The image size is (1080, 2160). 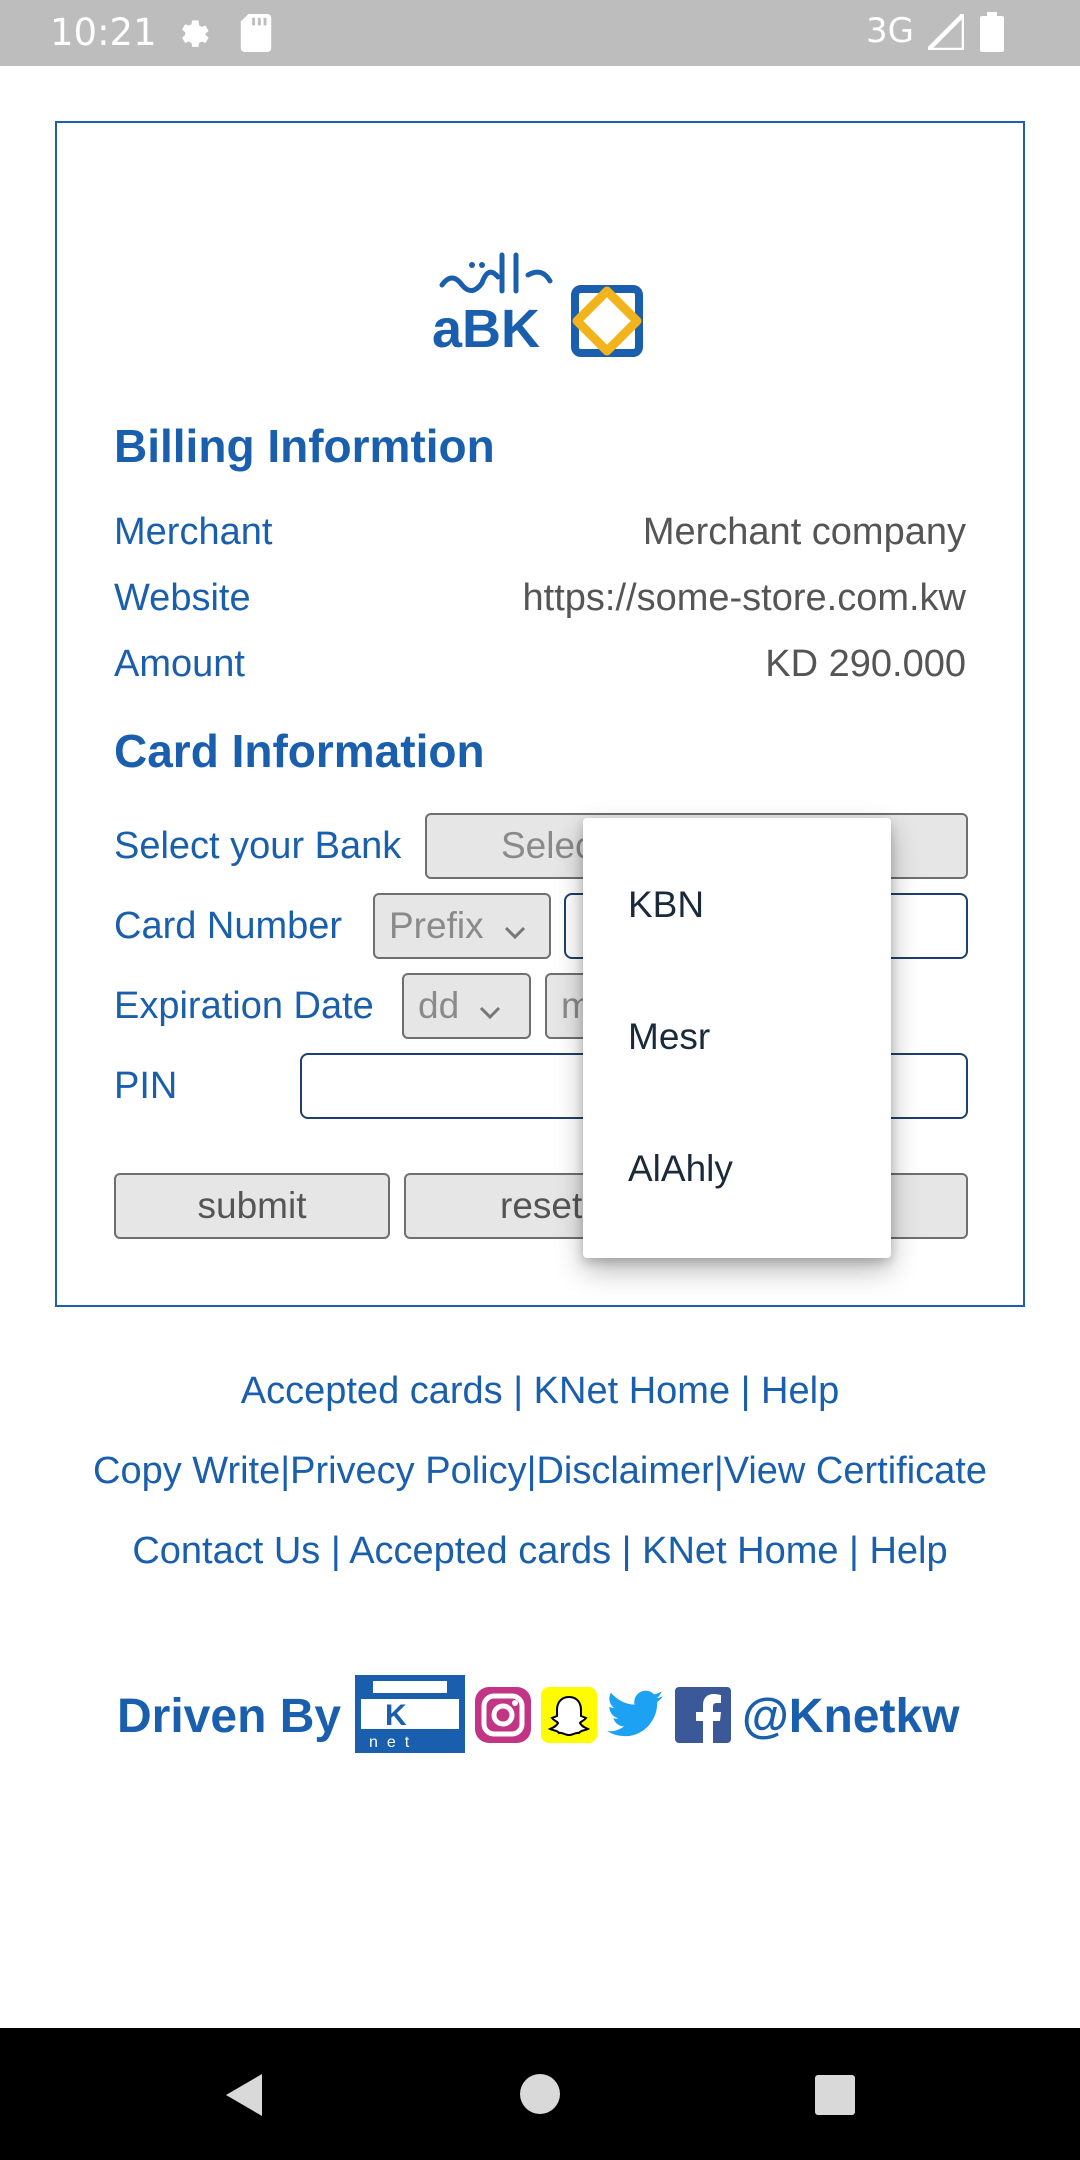 I want to click on merchant-value: Merchant company, so click(x=804, y=532).